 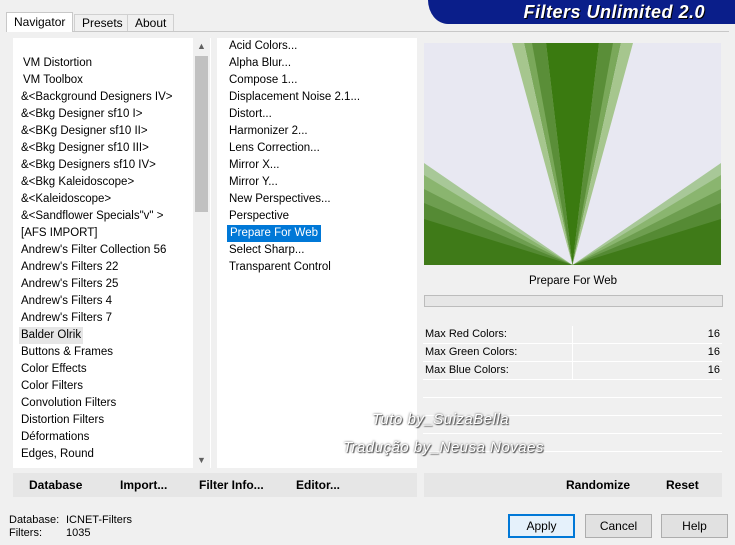 What do you see at coordinates (66, 199) in the screenshot?
I see `list-item: &<Kaleidoscope>` at bounding box center [66, 199].